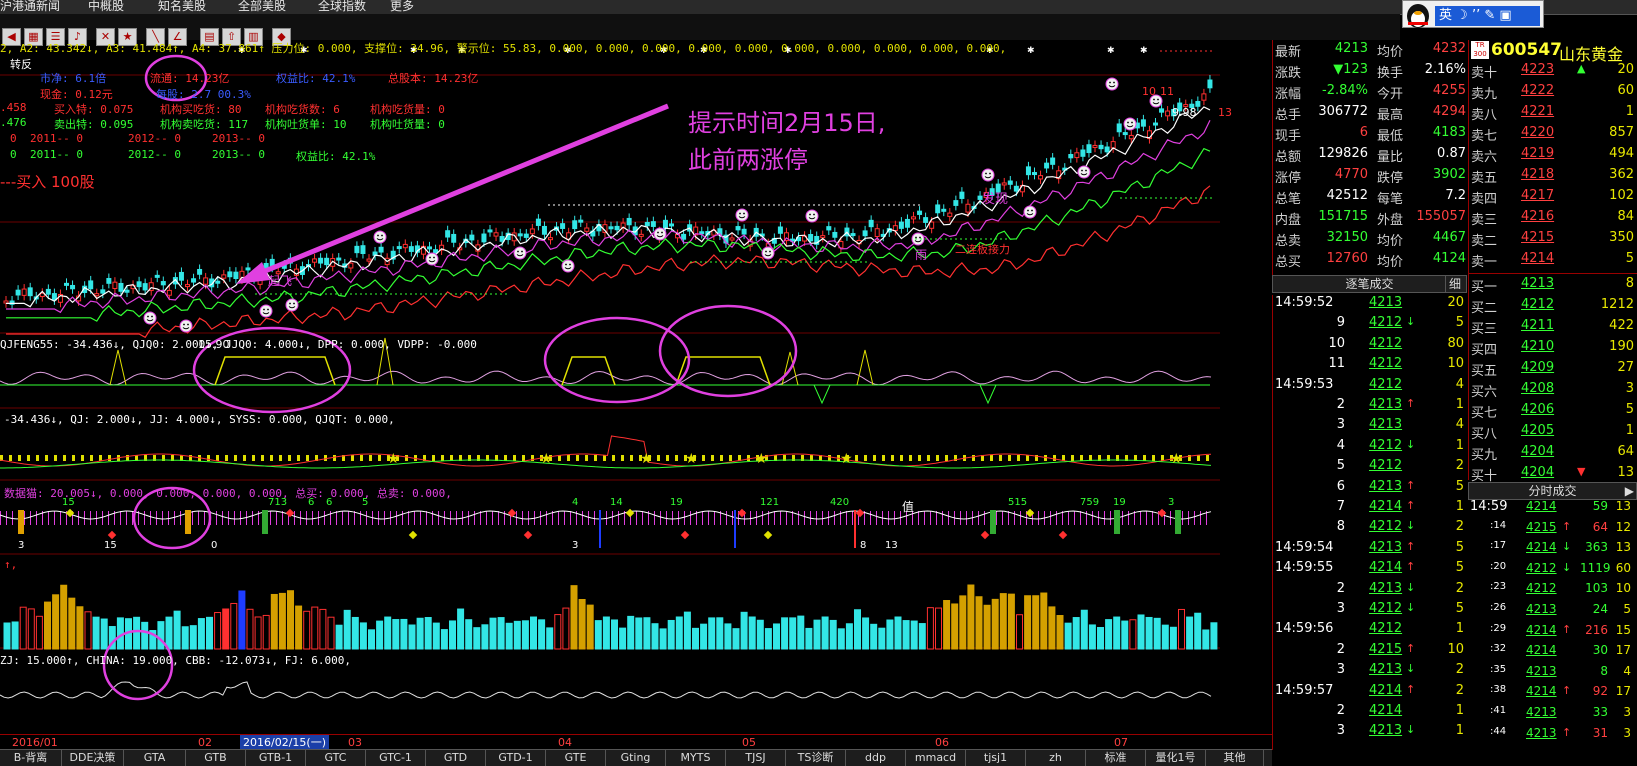  I want to click on book-price: 4211, so click(1537, 325).